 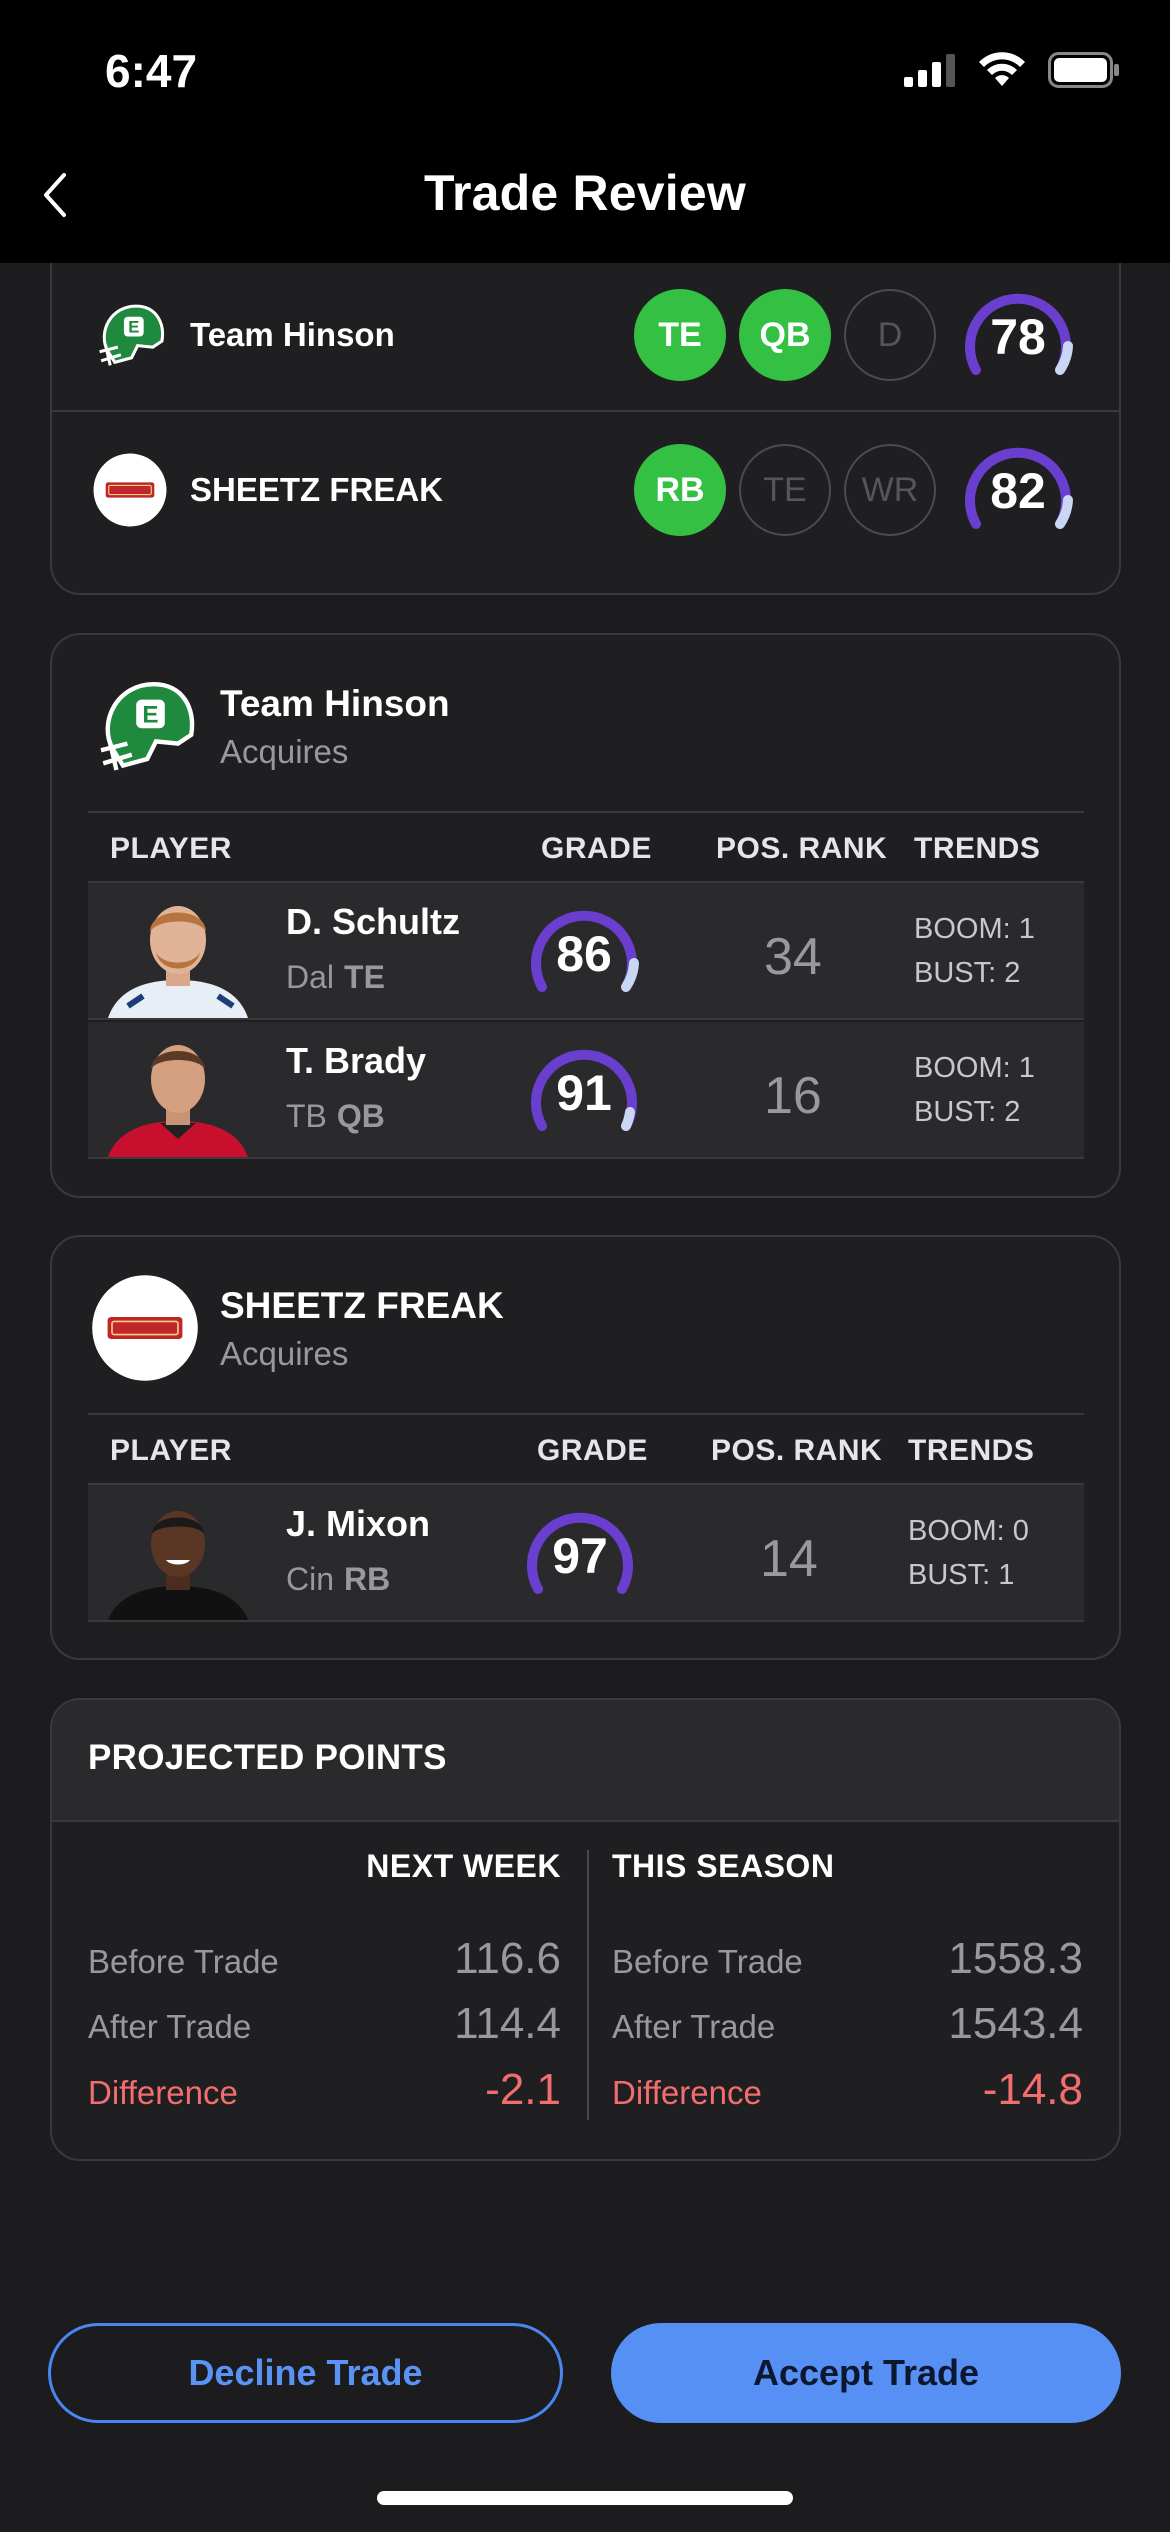 What do you see at coordinates (292, 334) in the screenshot?
I see `summary-team-name: Team Hinson` at bounding box center [292, 334].